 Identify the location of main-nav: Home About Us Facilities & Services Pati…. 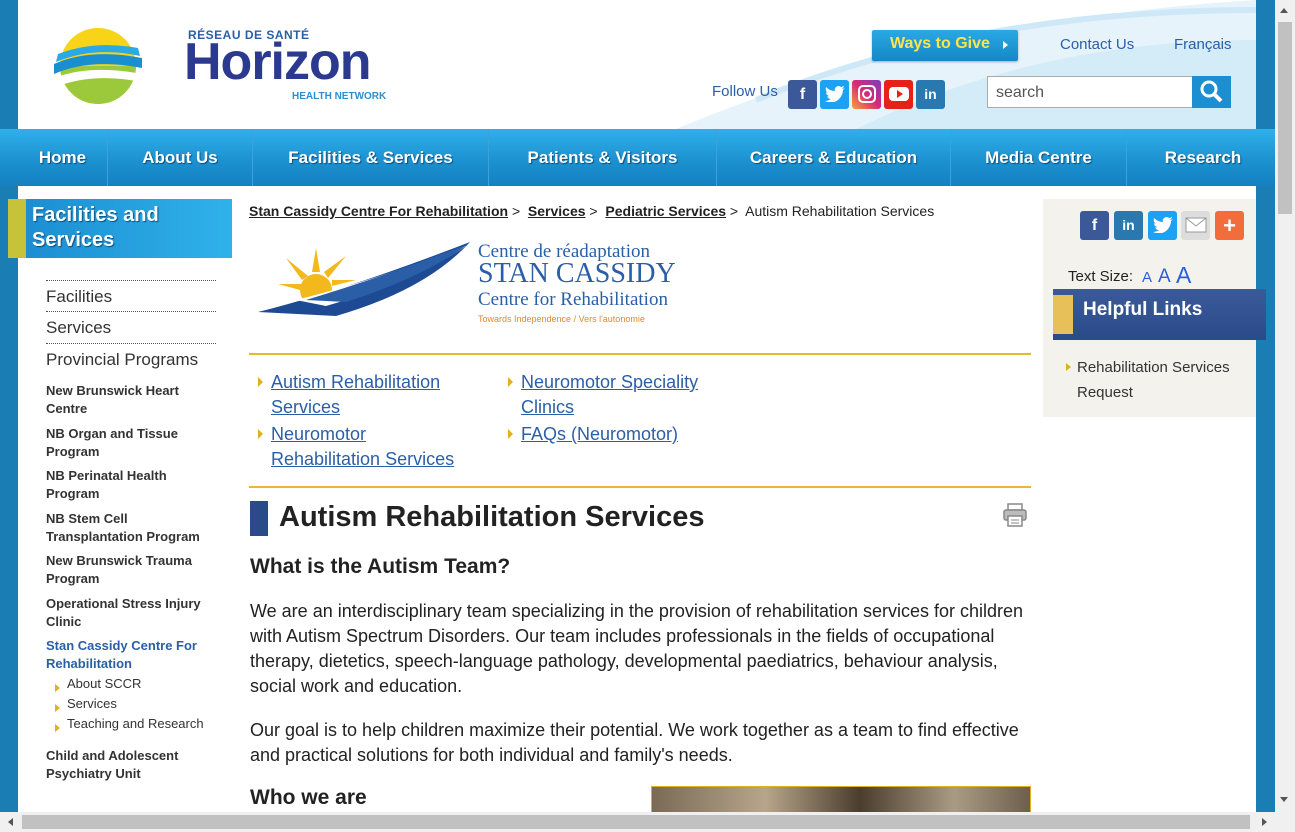
(637, 157).